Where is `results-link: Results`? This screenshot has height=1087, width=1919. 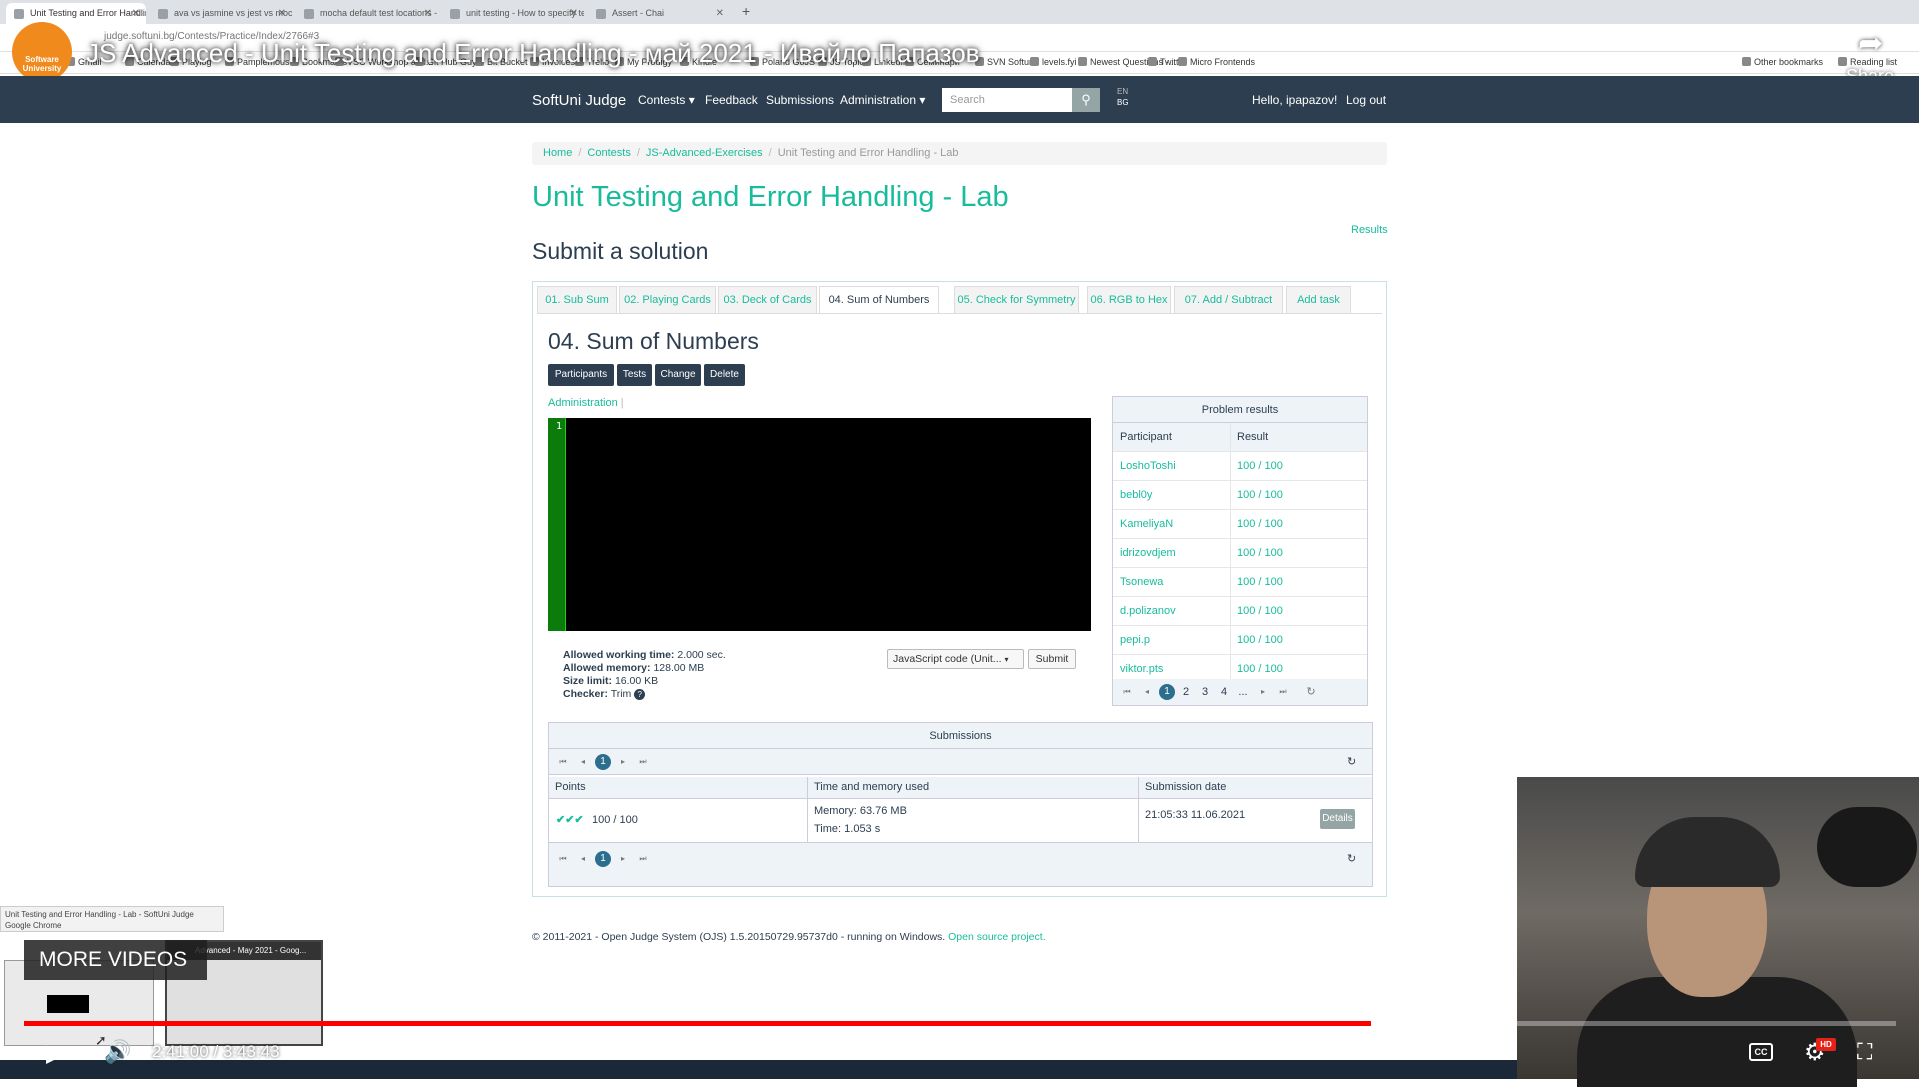
results-link: Results is located at coordinates (1369, 230).